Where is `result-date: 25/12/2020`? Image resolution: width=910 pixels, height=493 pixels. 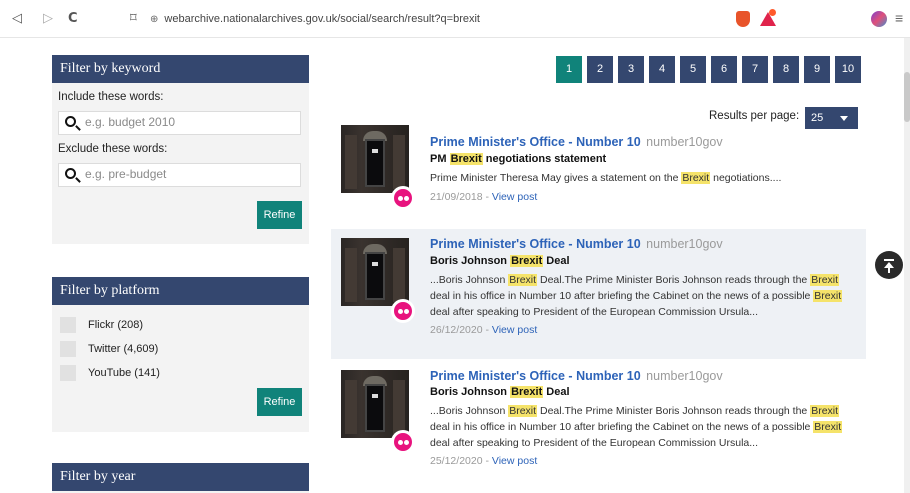 result-date: 25/12/2020 is located at coordinates (456, 461).